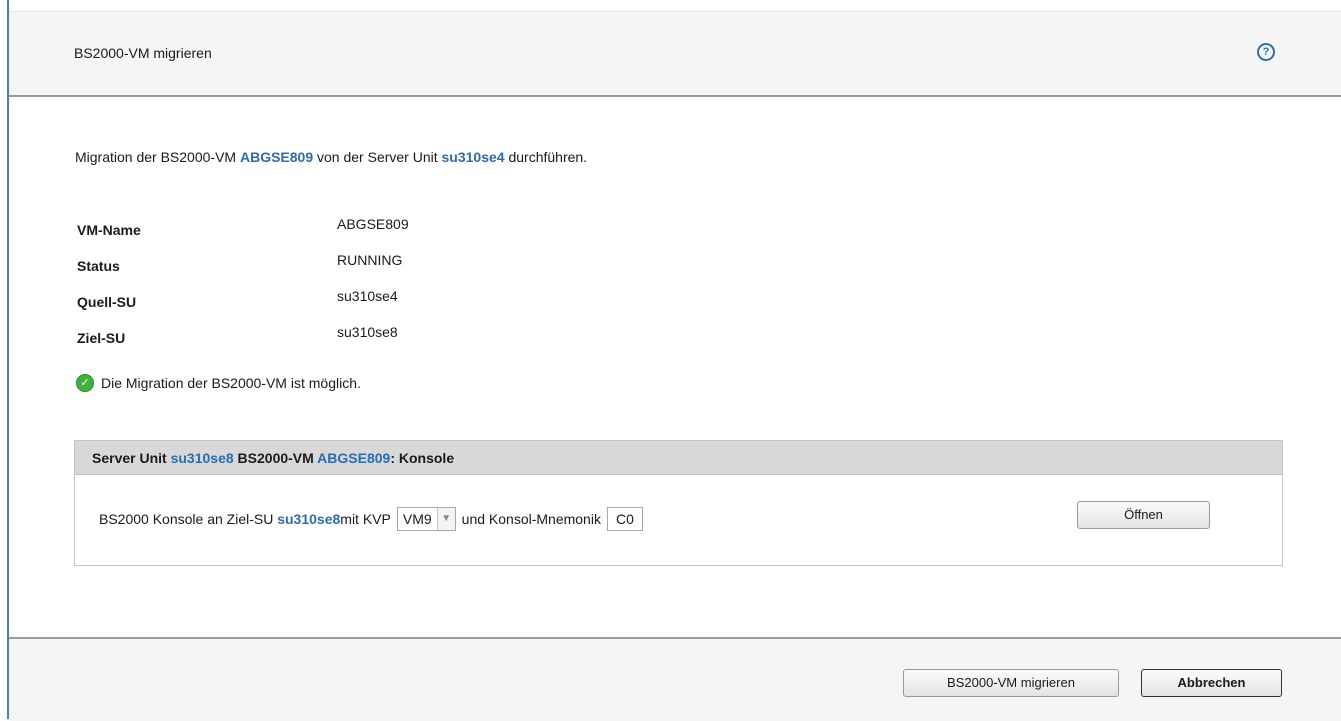 The image size is (1341, 721). I want to click on kvp-selected-value: VM9, so click(417, 519).